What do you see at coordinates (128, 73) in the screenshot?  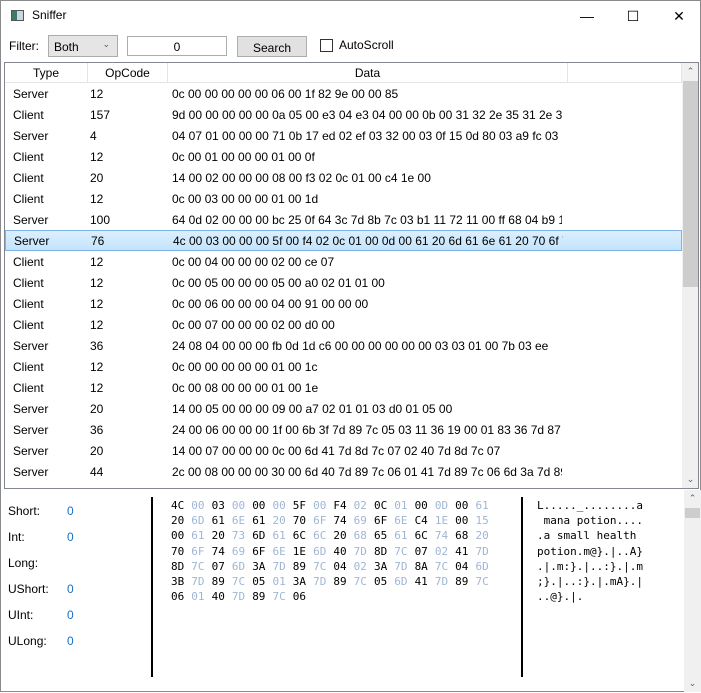 I see `column-header-opcode: OpCode` at bounding box center [128, 73].